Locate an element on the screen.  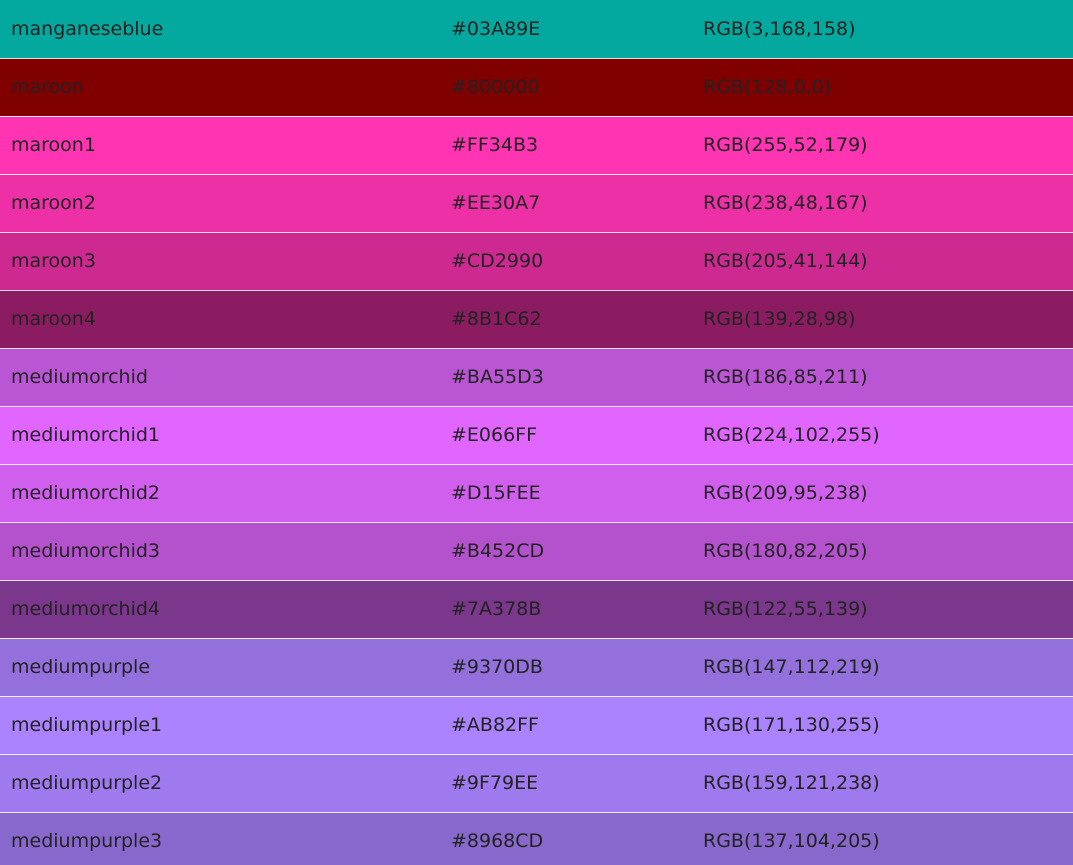
color-name: mediumpurple1 is located at coordinates (225, 725).